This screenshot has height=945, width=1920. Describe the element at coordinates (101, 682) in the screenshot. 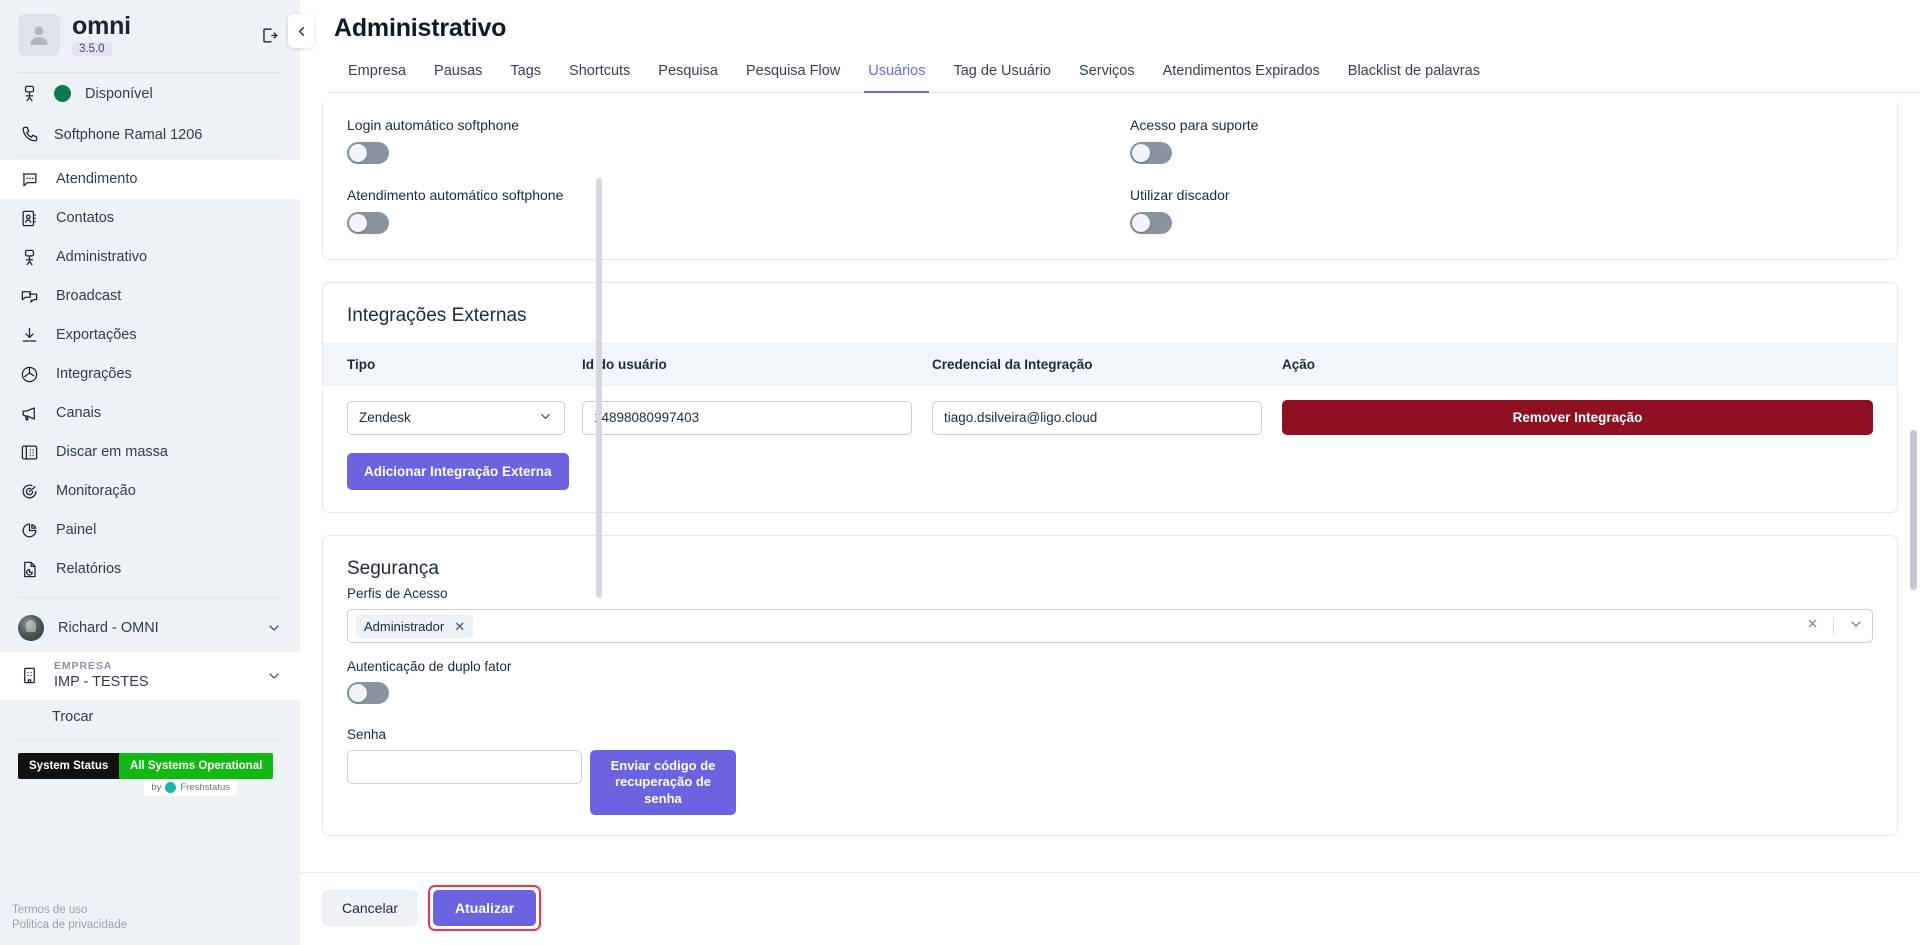

I see `company-name: IMP - TESTES` at that location.